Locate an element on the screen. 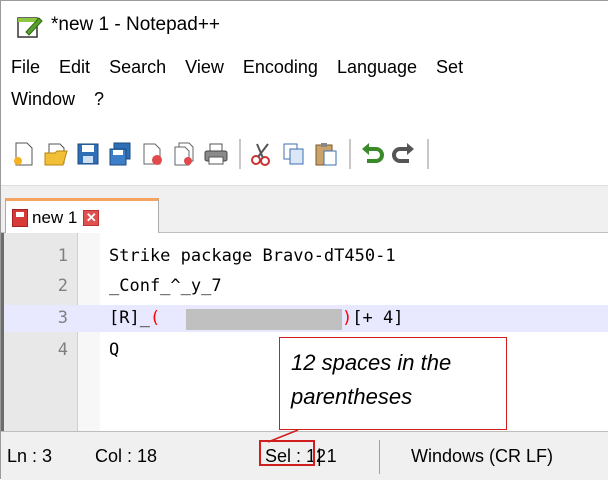 Image resolution: width=608 pixels, height=480 pixels. annotation-line-2: parentheses is located at coordinates (352, 396).